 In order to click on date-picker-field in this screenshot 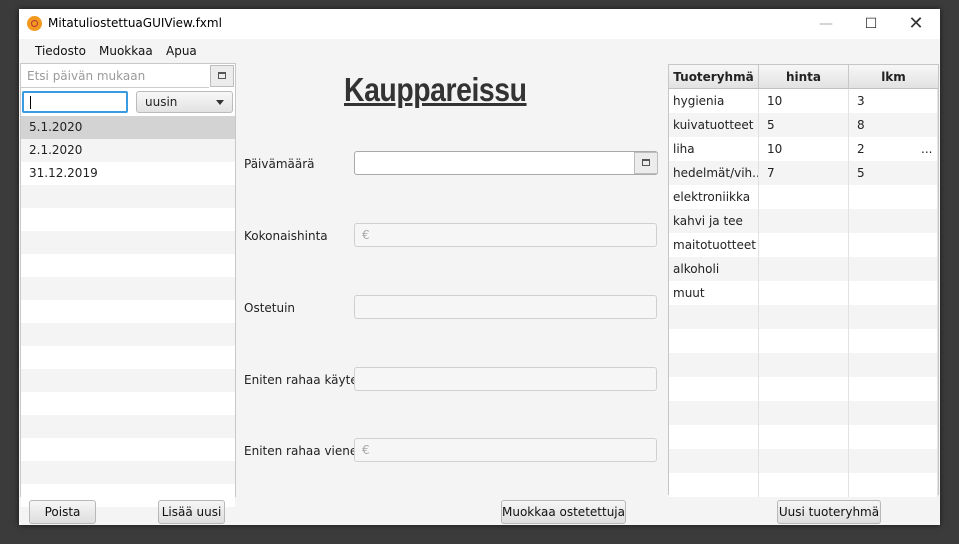, I will do `click(506, 163)`.